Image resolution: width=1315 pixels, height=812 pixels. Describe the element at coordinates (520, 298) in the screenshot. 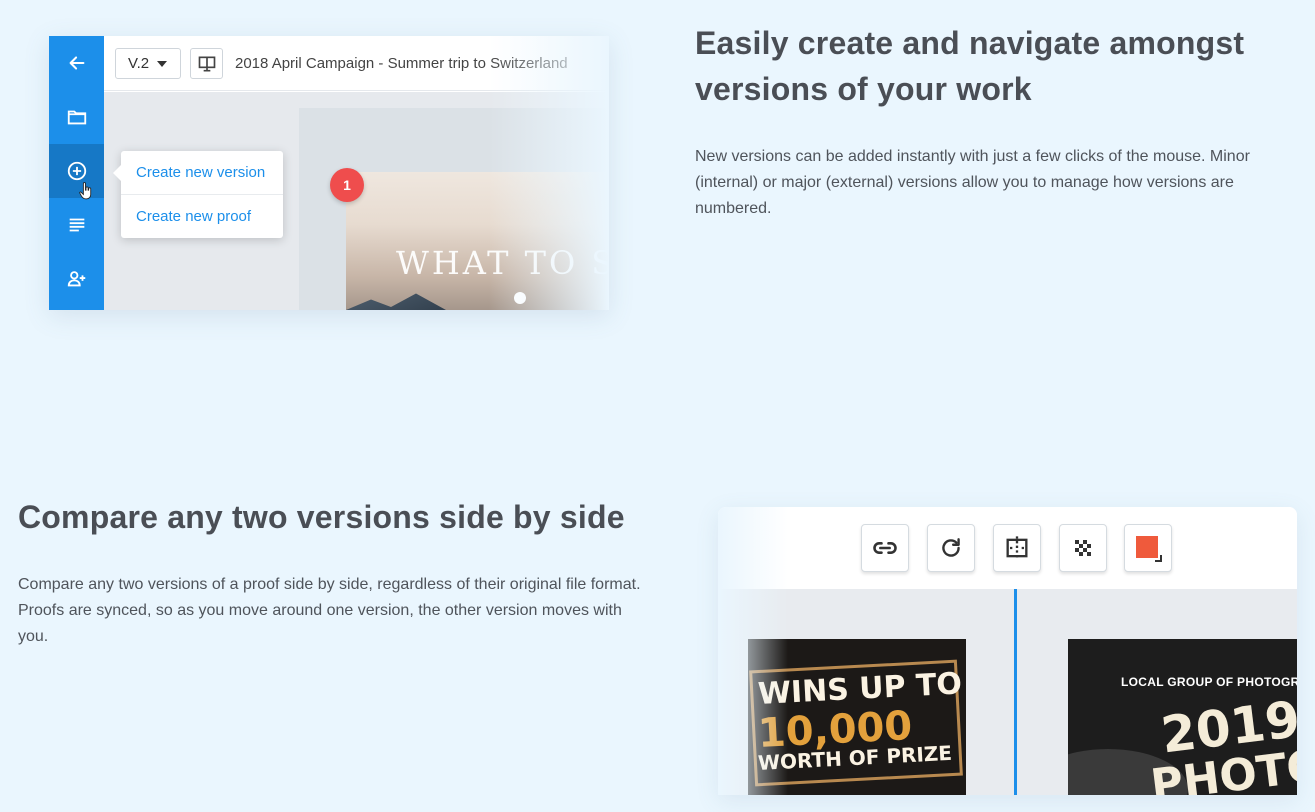

I see `canvas-marker` at that location.